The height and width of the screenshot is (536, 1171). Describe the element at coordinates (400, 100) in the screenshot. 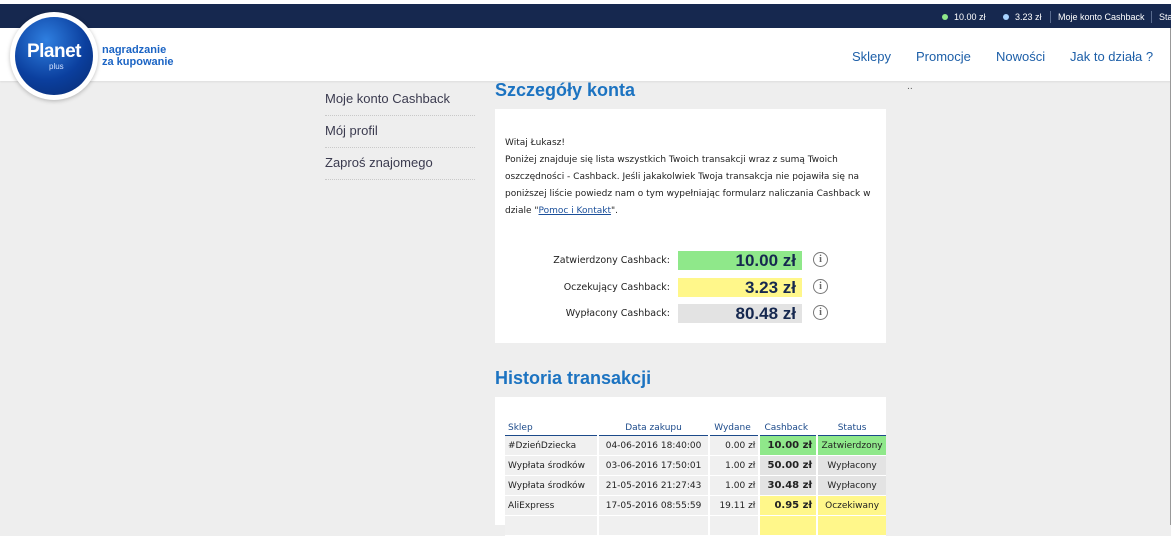

I see `sidebar-item-cashback-account: Moje konto Cashback` at that location.